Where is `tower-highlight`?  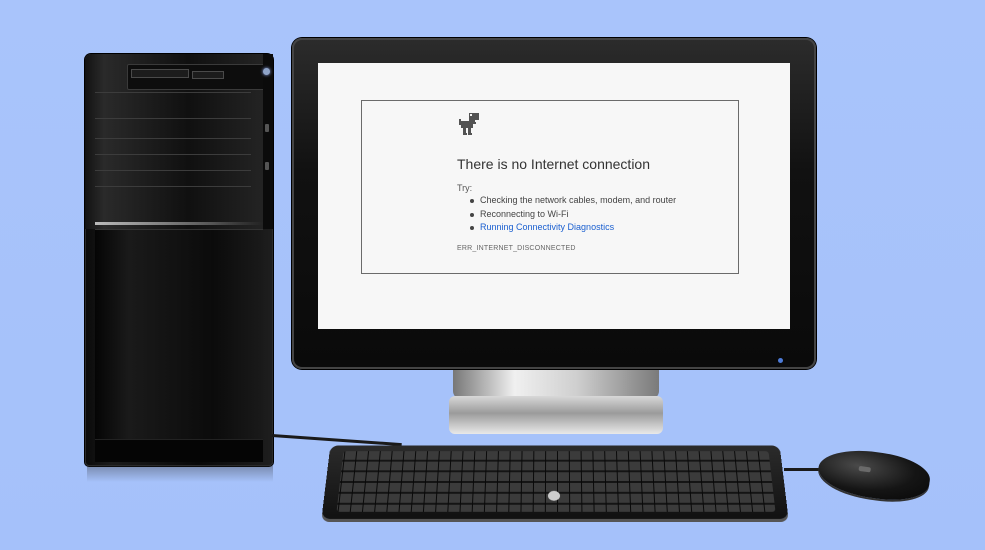
tower-highlight is located at coordinates (179, 223).